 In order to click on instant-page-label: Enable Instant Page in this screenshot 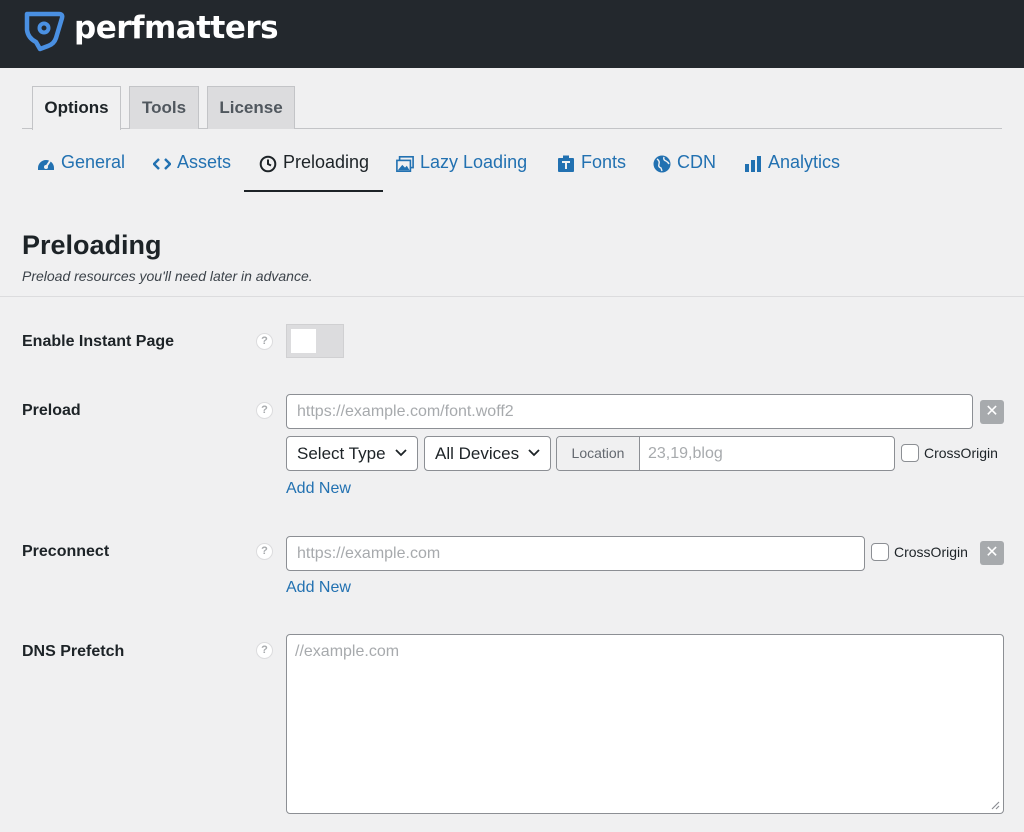, I will do `click(98, 341)`.